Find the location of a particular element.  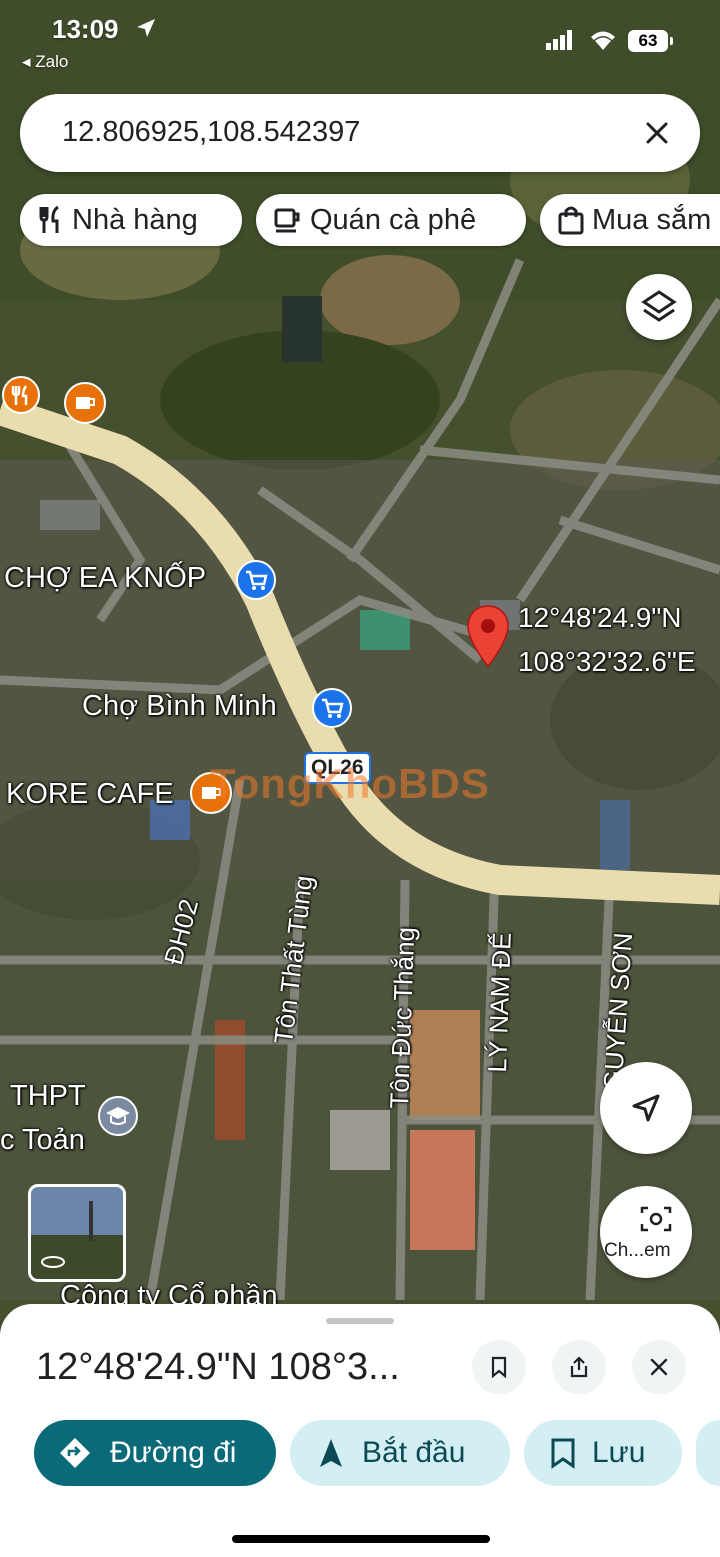

save-bookmark-button is located at coordinates (499, 1367).